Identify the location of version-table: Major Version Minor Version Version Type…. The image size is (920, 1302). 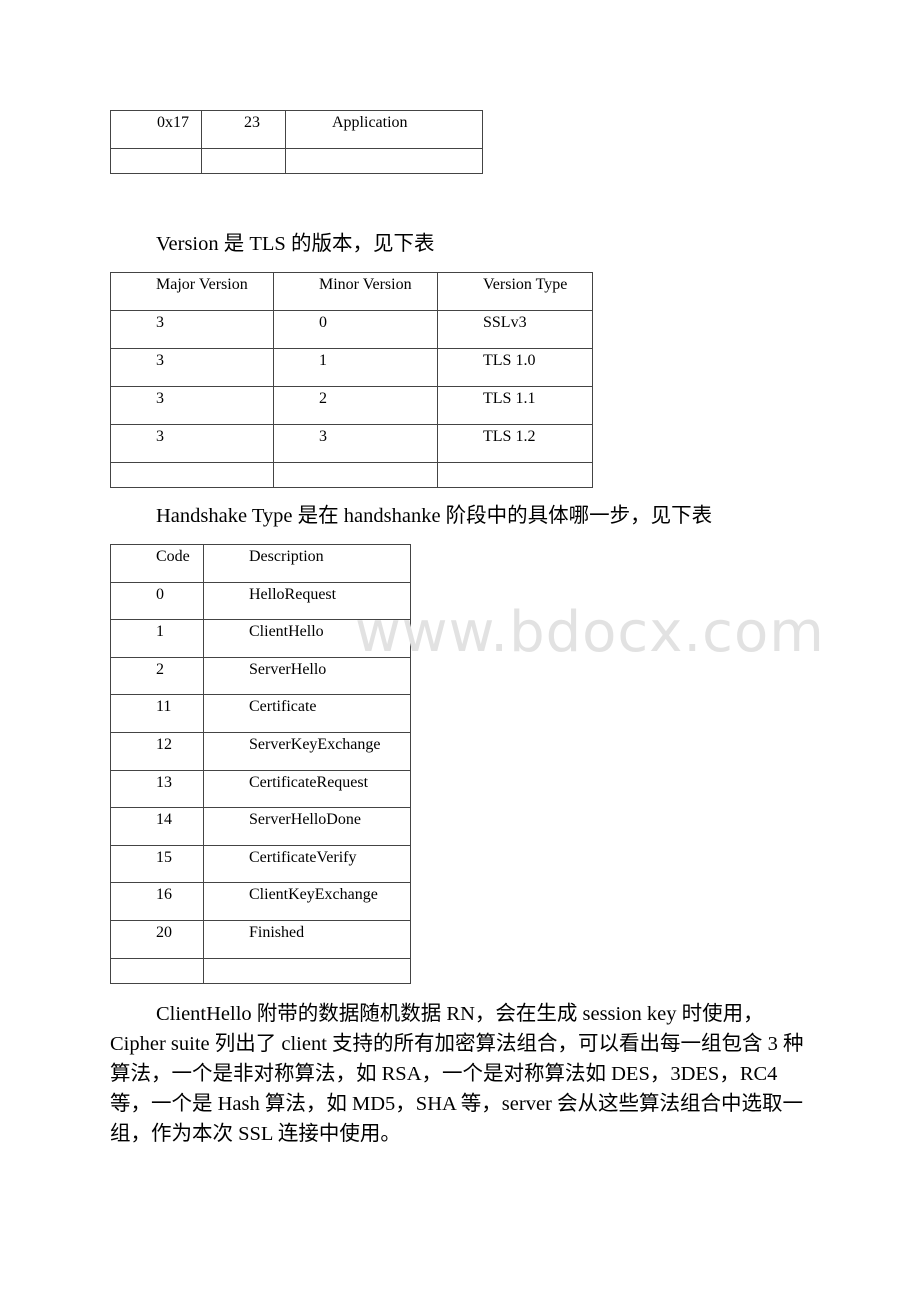
(351, 380).